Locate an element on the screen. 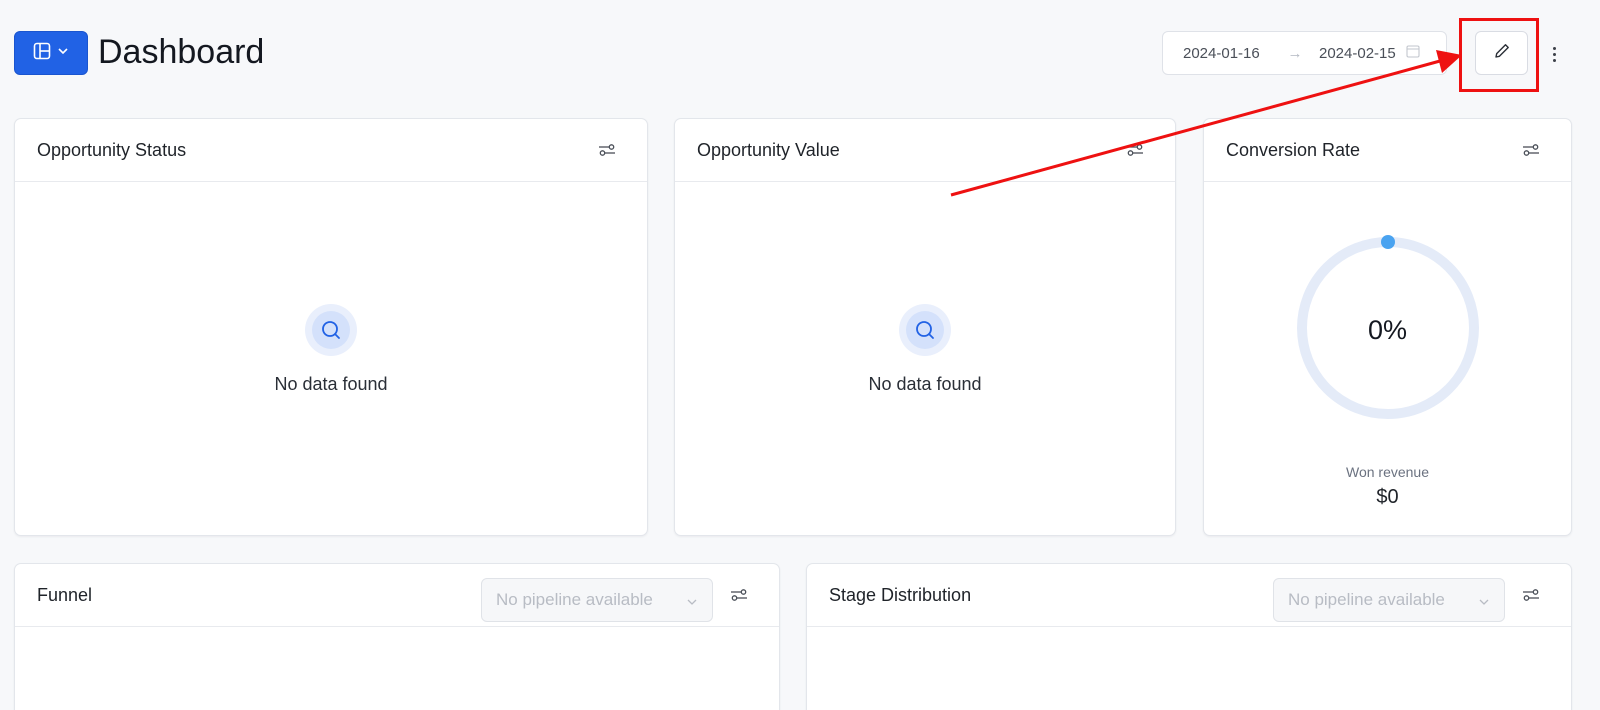 The image size is (1600, 710). funnel-card: Funnel No pipeline available is located at coordinates (397, 636).